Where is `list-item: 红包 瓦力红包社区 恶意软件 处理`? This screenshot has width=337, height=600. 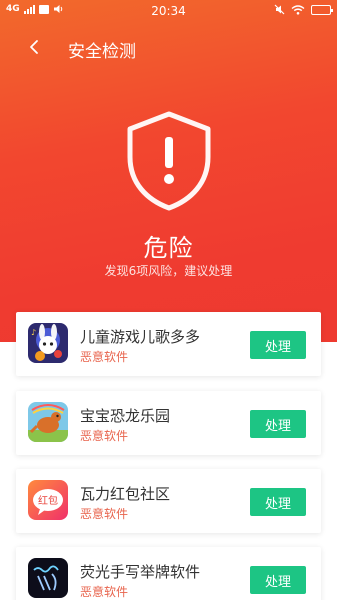 list-item: 红包 瓦力红包社区 恶意软件 处理 is located at coordinates (168, 501).